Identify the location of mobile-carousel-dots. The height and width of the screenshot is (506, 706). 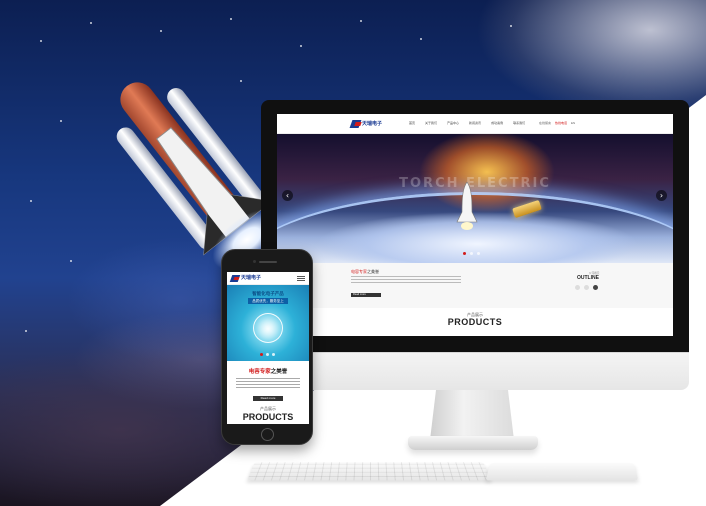
(267, 354).